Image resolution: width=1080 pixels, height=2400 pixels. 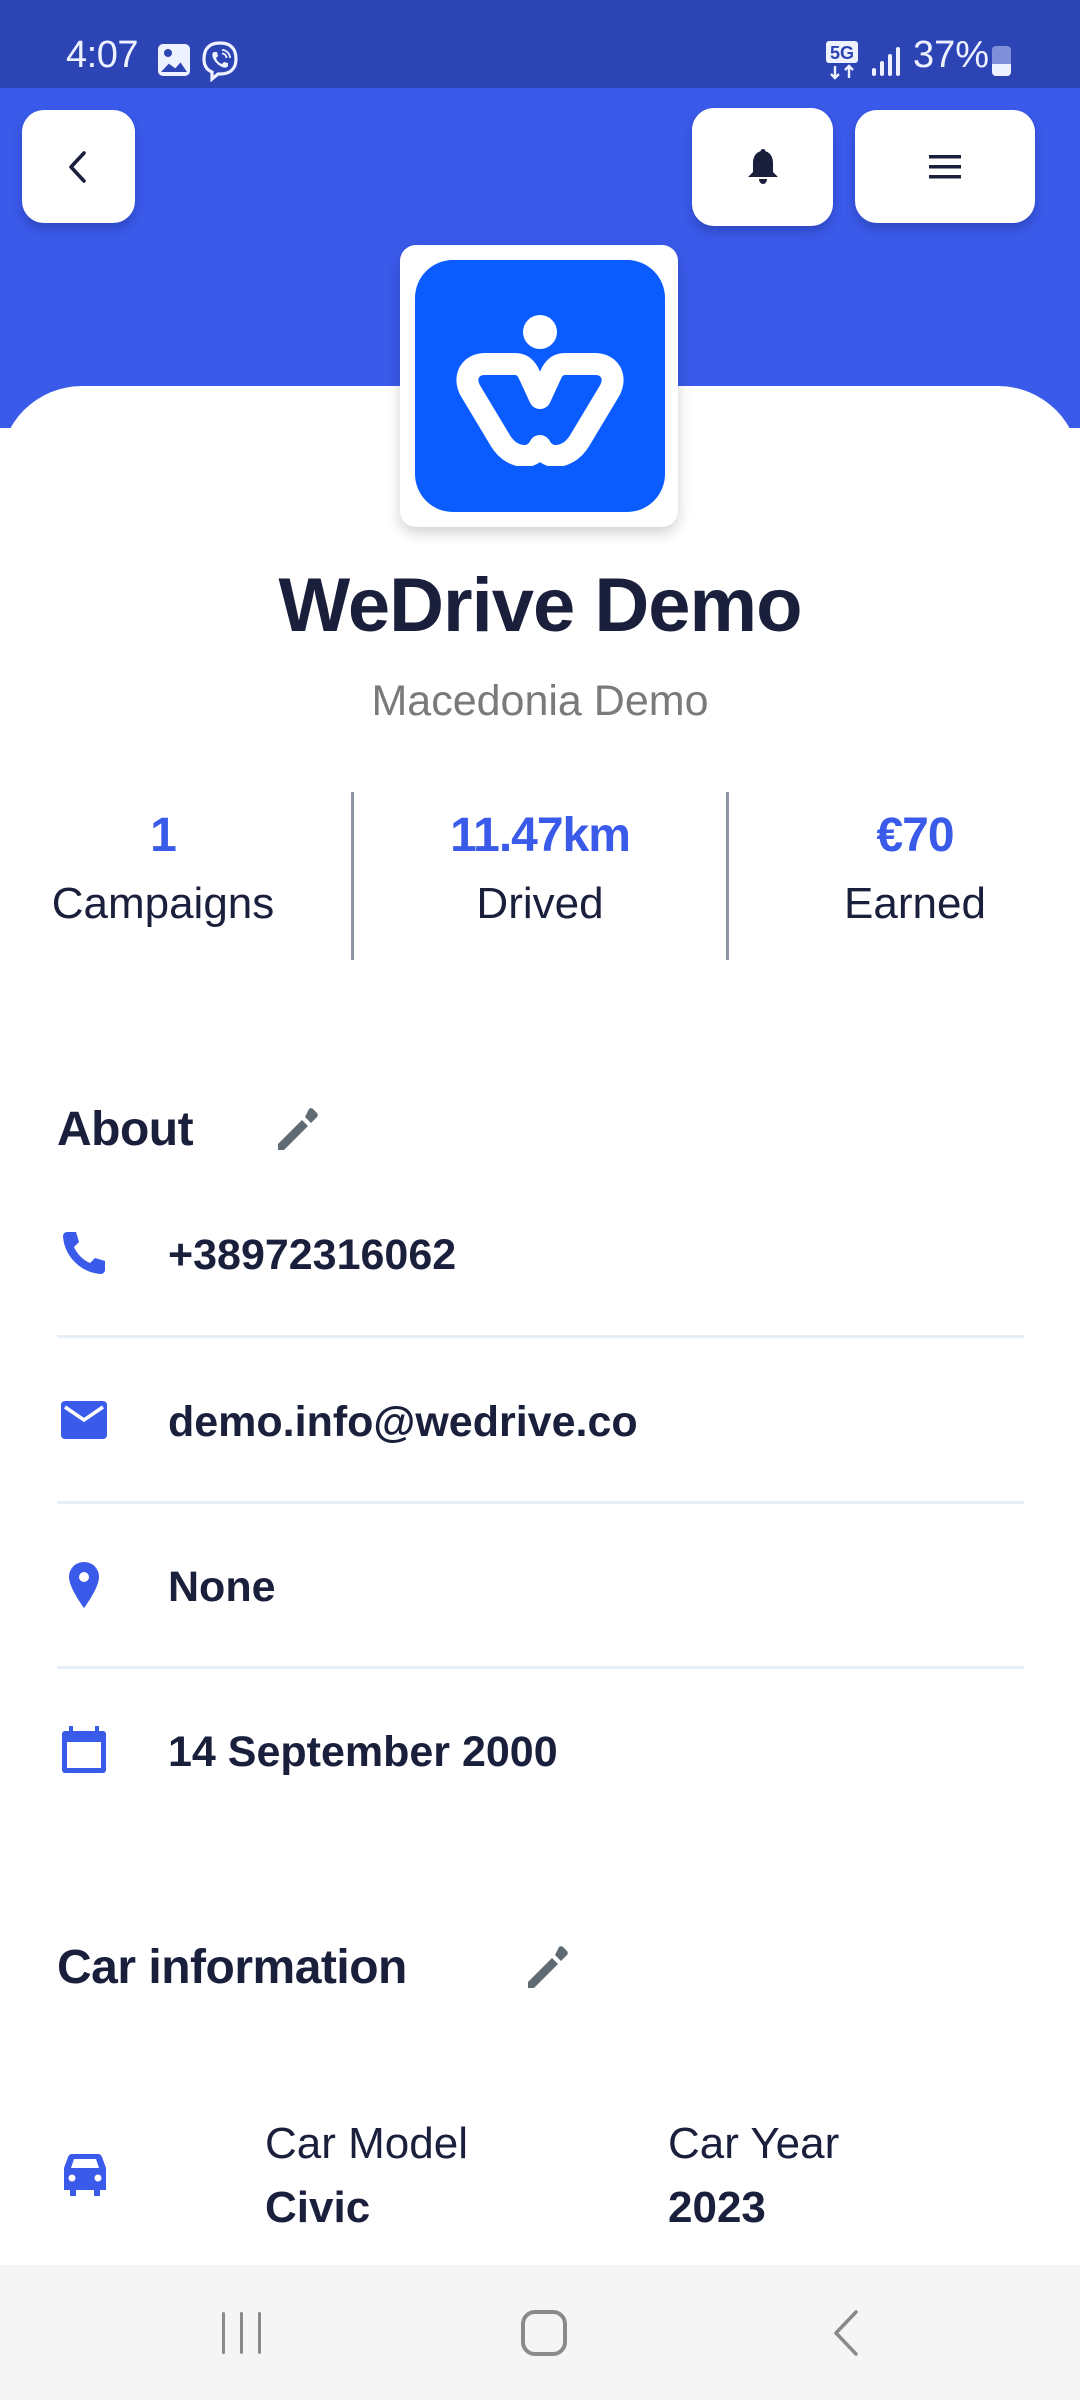 I want to click on car-model-label: Car Model, so click(x=366, y=2143).